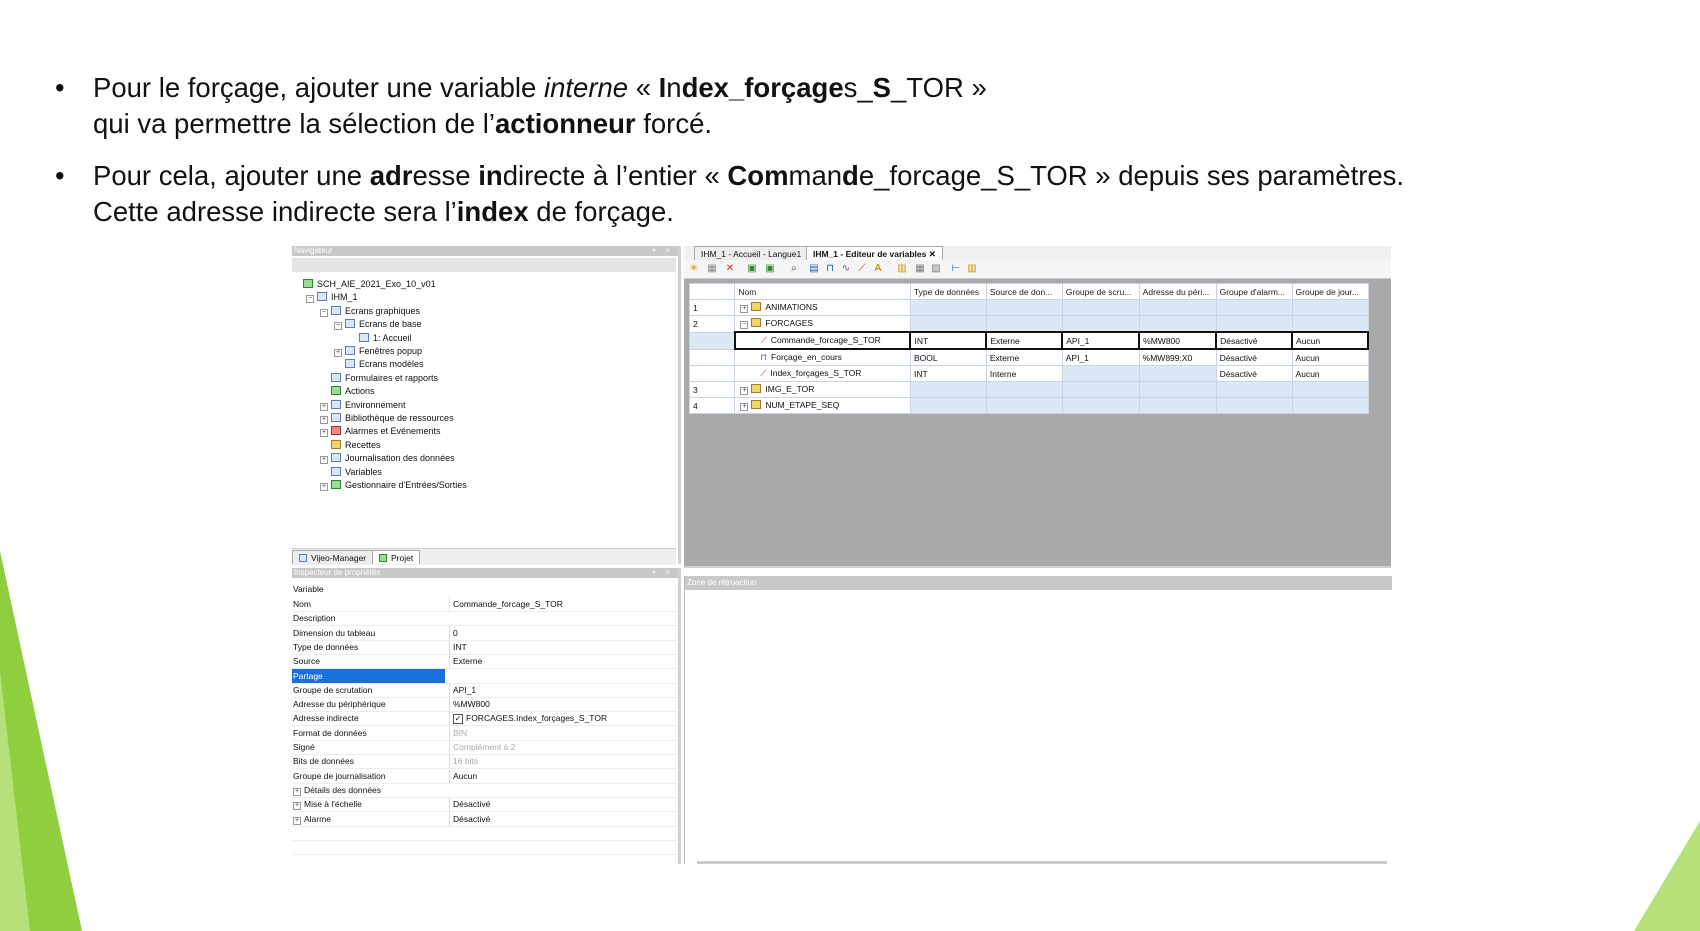 The width and height of the screenshot is (1700, 931). What do you see at coordinates (484, 733) in the screenshot?
I see `property-row: Format de données BIN` at bounding box center [484, 733].